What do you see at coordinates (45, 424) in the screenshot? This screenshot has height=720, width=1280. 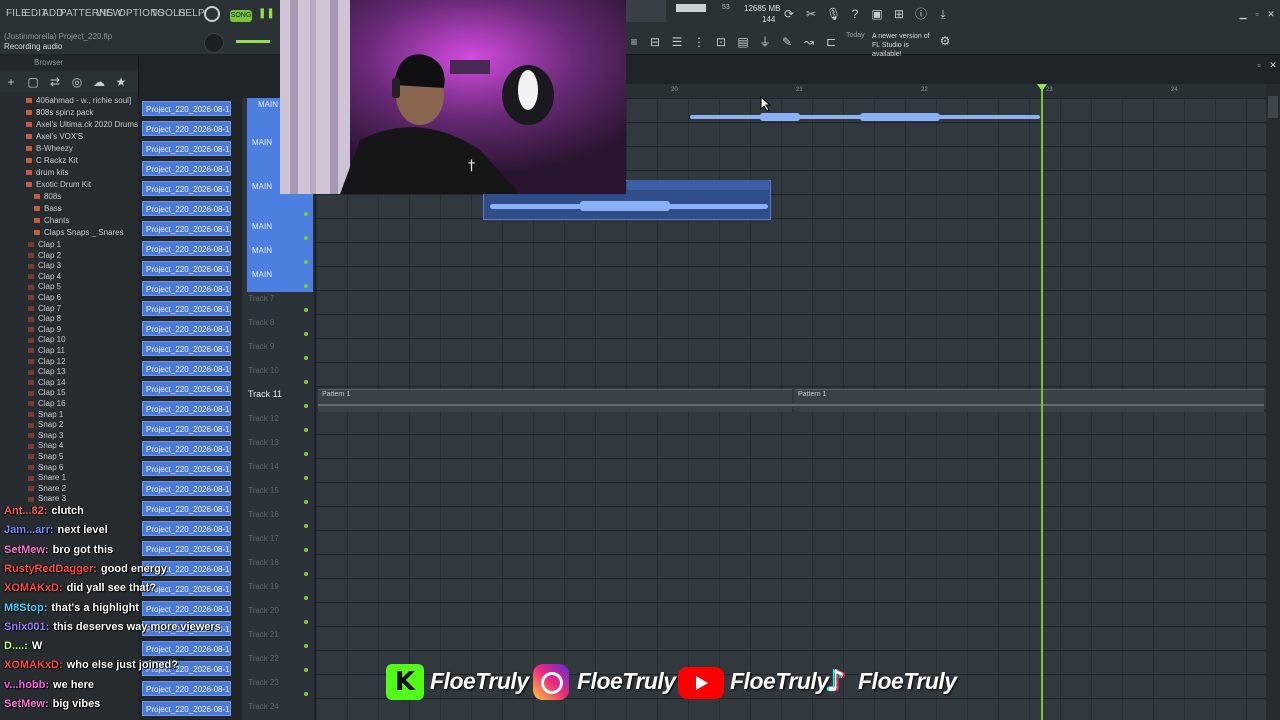 I see `browser-item: Snap 2` at bounding box center [45, 424].